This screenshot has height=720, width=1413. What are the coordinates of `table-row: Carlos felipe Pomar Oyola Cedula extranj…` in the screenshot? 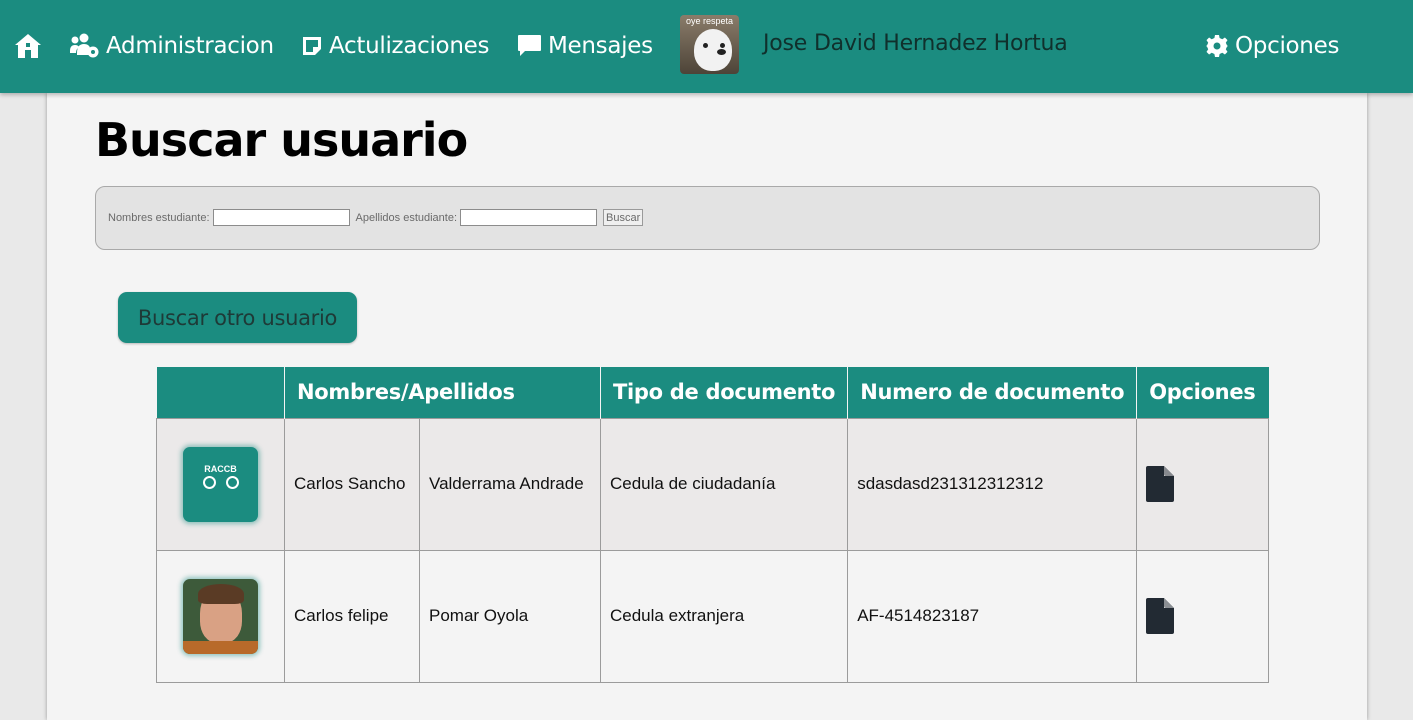 It's located at (713, 616).